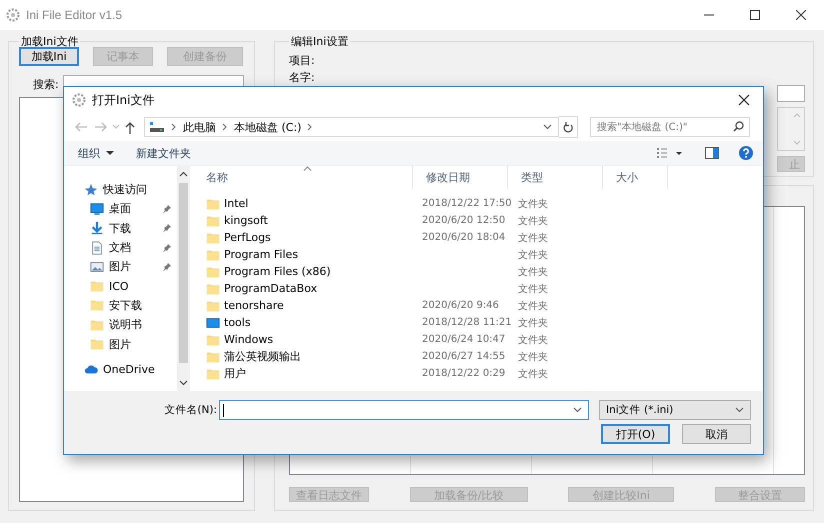  I want to click on refresh-button, so click(568, 127).